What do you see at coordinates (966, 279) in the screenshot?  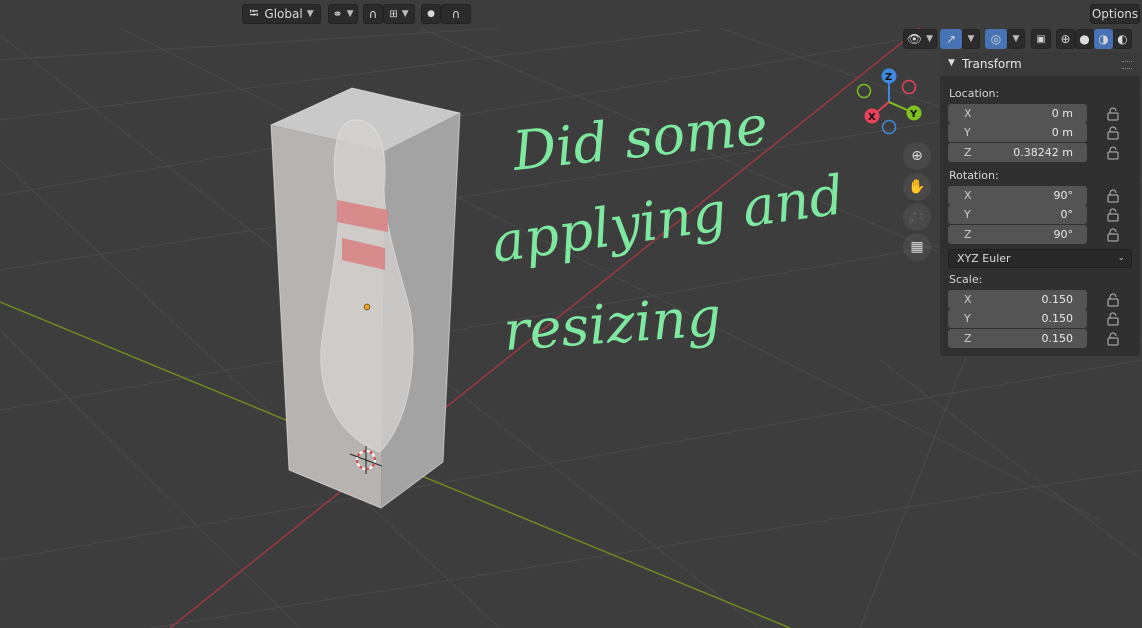 I see `scale-label: Scale:` at bounding box center [966, 279].